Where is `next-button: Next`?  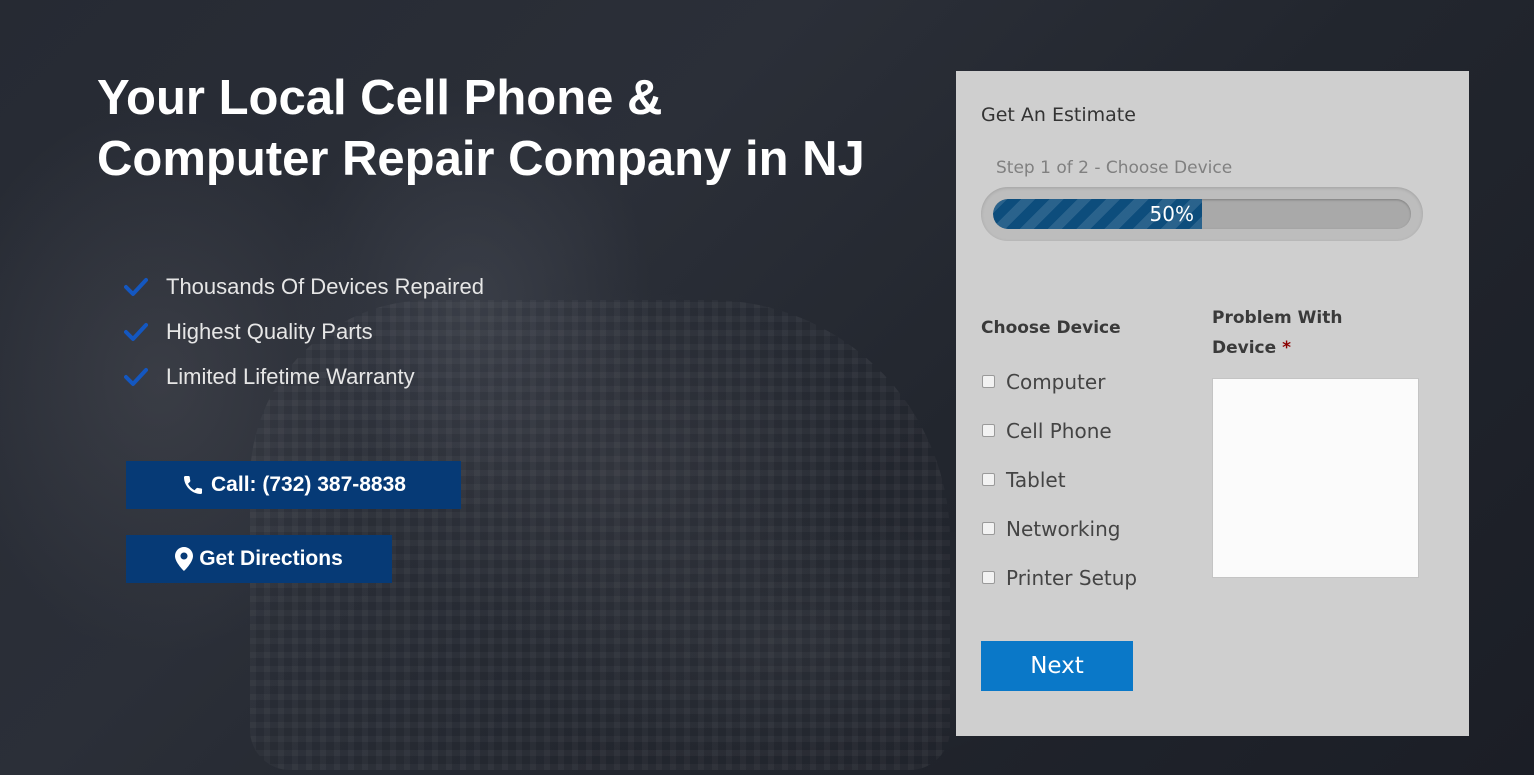
next-button: Next is located at coordinates (1057, 666).